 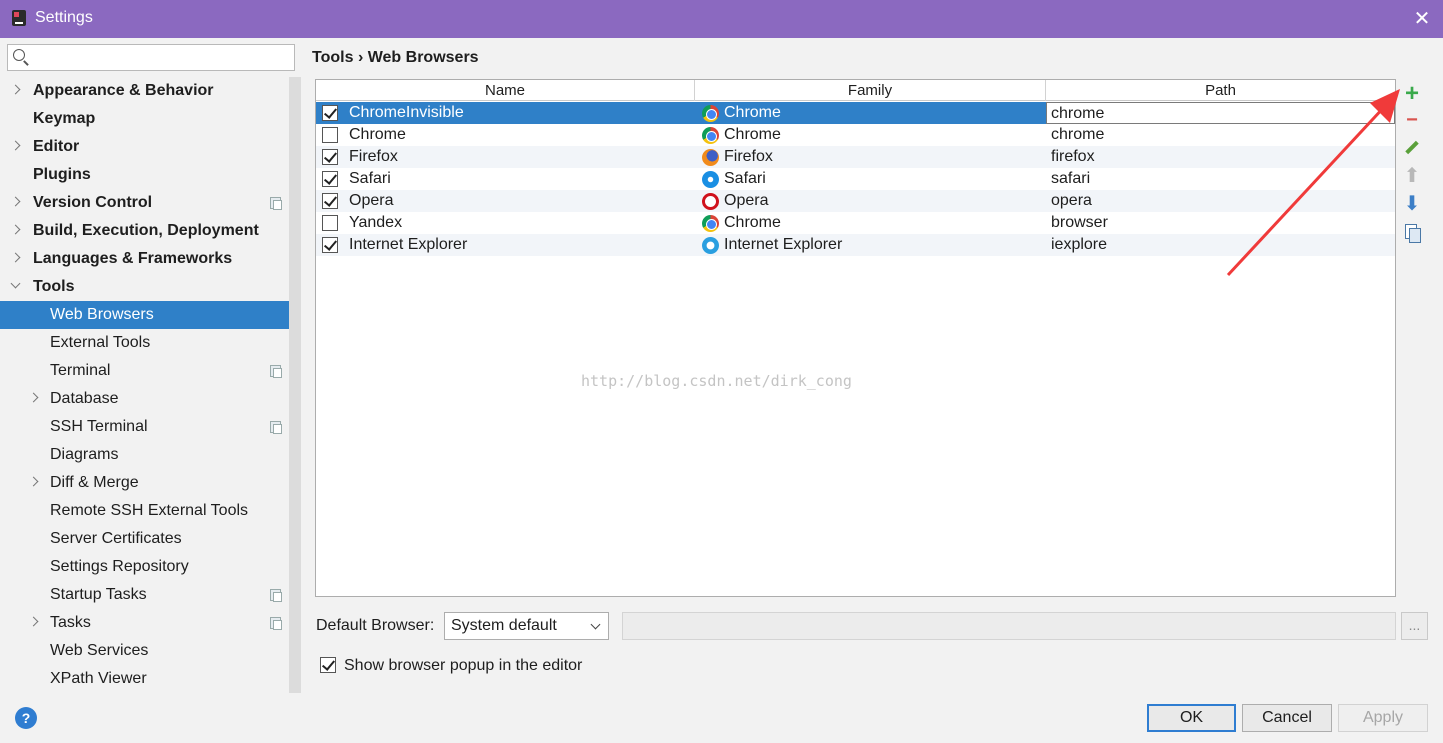 I want to click on breadcrumb-parent: Tools, so click(x=333, y=57).